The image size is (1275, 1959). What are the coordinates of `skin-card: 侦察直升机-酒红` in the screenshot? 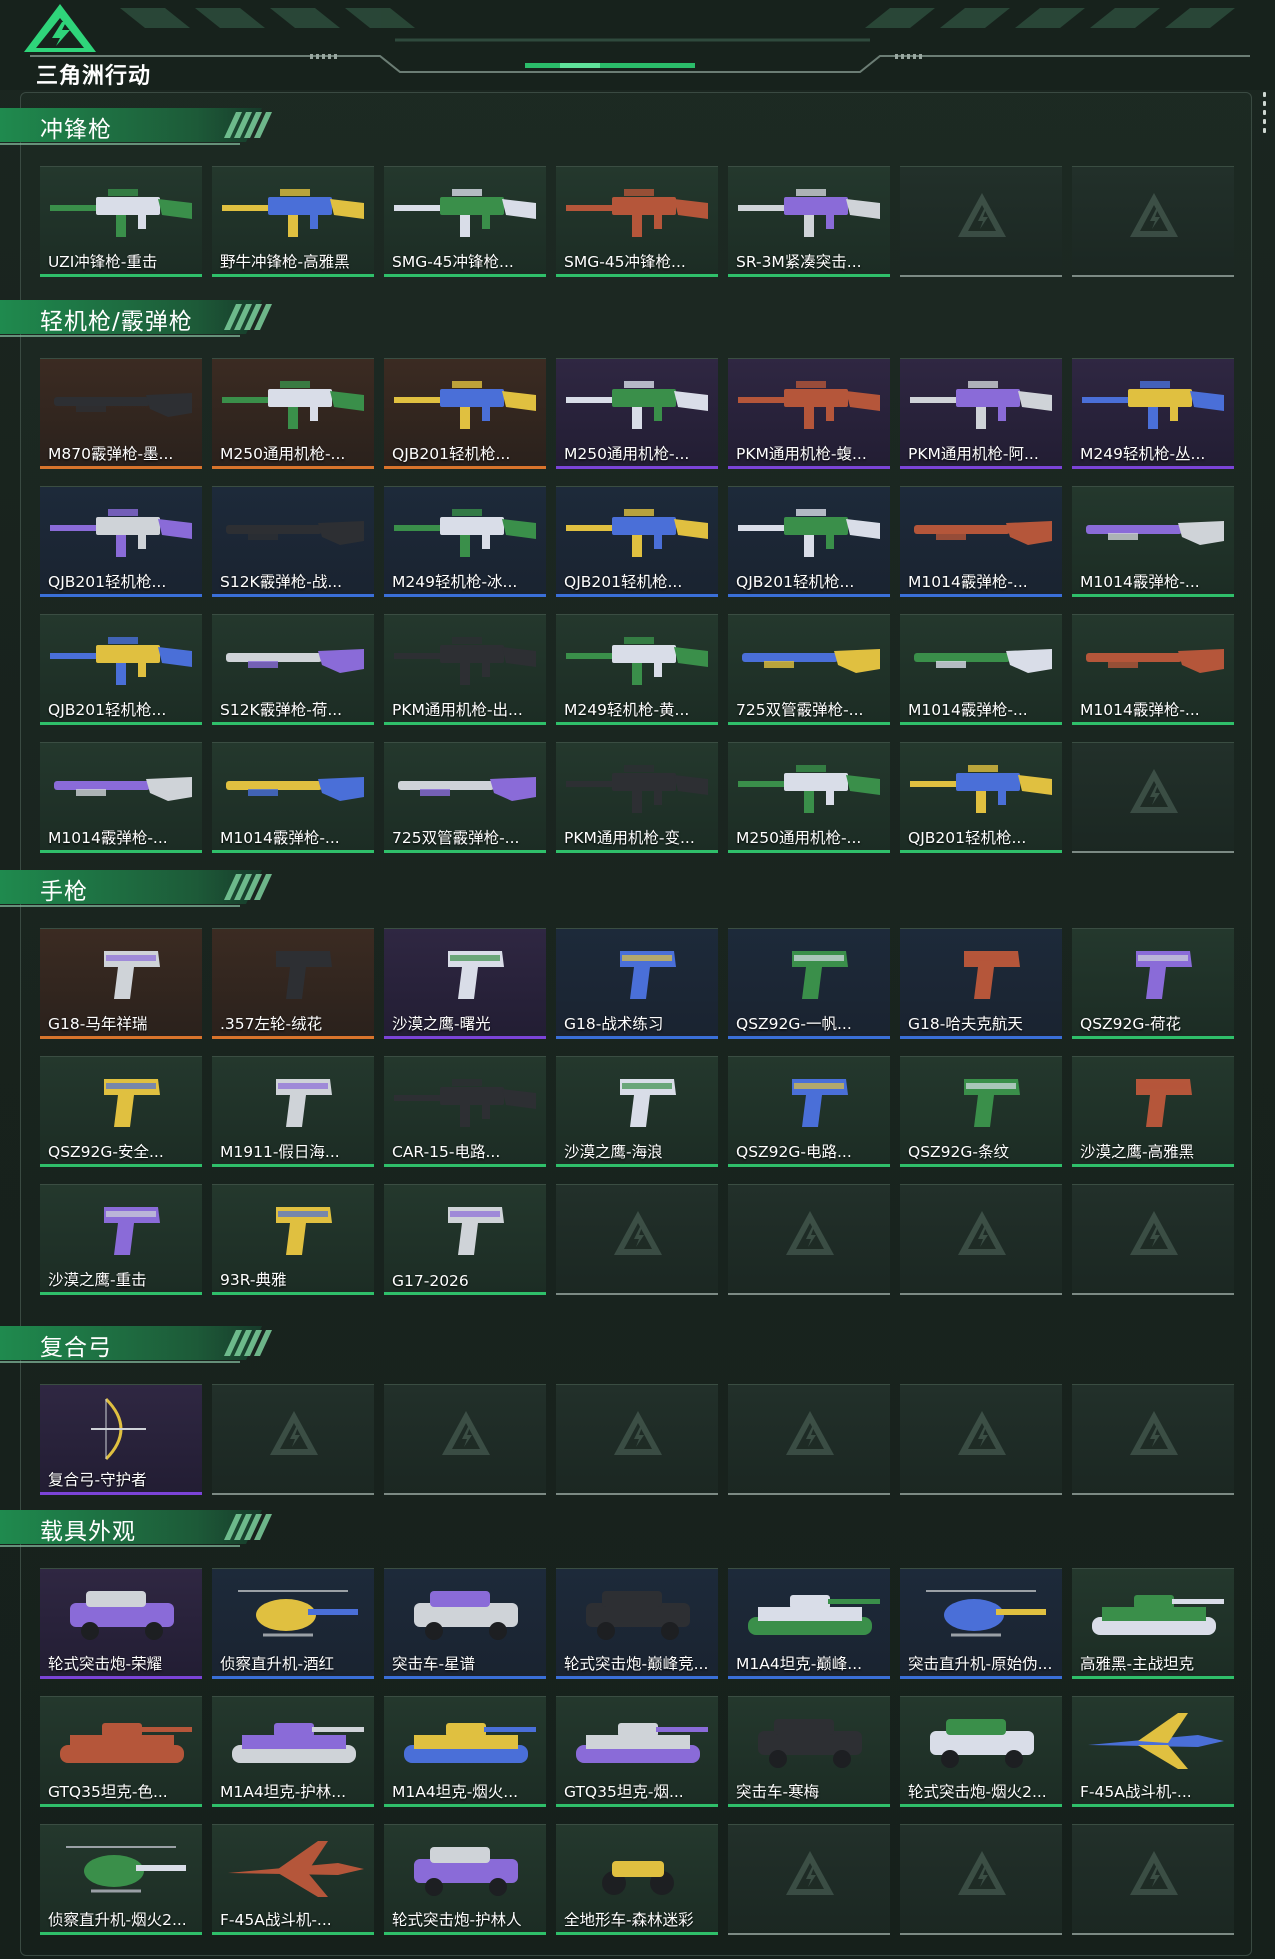 It's located at (293, 1623).